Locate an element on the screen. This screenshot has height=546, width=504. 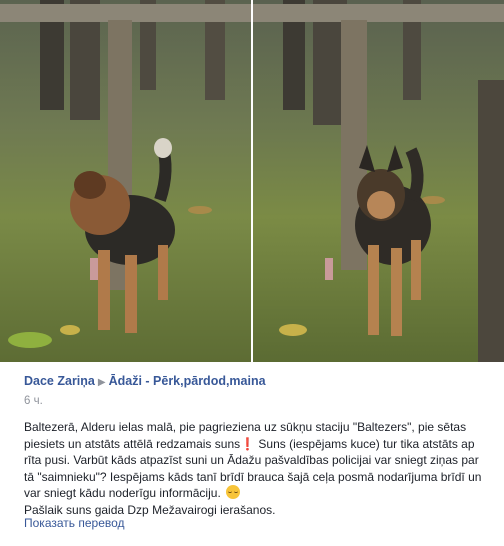
author-name-link: Dace Zariņa is located at coordinates (59, 381).